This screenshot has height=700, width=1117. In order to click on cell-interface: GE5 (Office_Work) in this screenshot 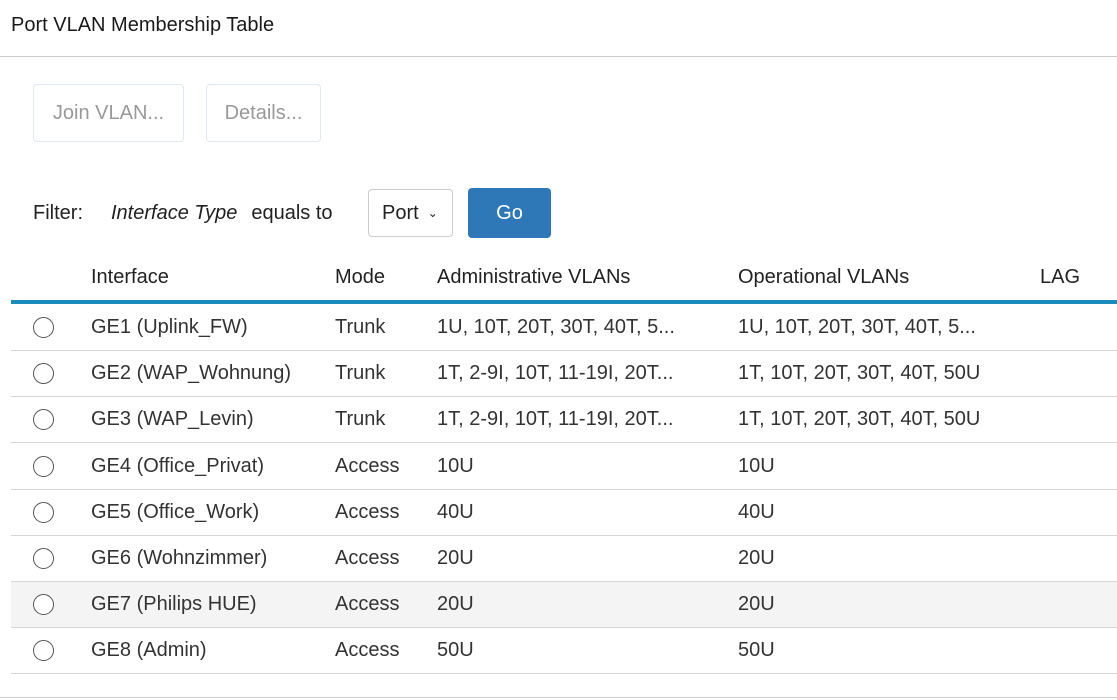, I will do `click(175, 511)`.